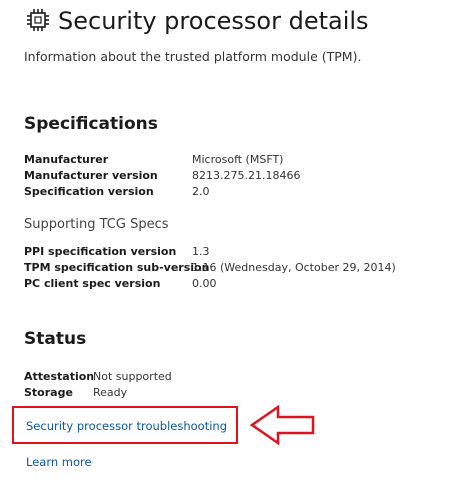 The image size is (474, 487). What do you see at coordinates (213, 21) in the screenshot?
I see `page-title: Security processor details` at bounding box center [213, 21].